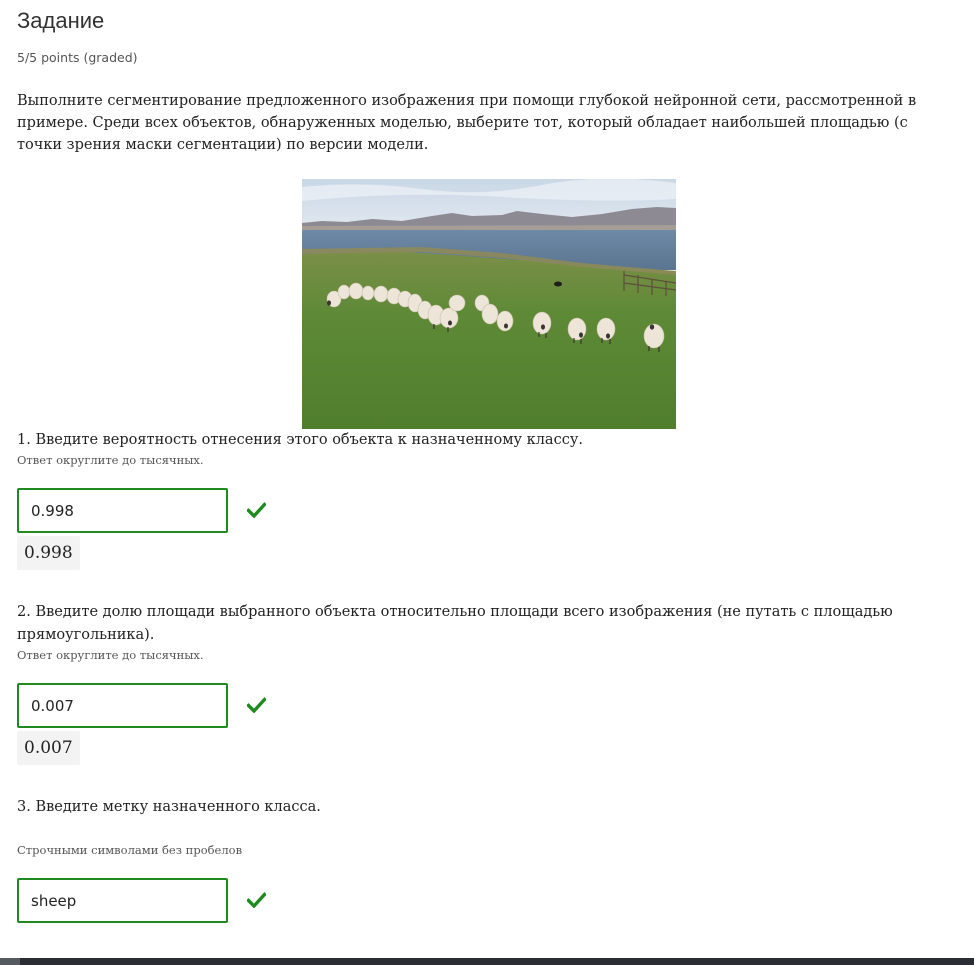 The height and width of the screenshot is (965, 974). I want to click on question-2-hint: Ответ округлите до тысячных., so click(110, 655).